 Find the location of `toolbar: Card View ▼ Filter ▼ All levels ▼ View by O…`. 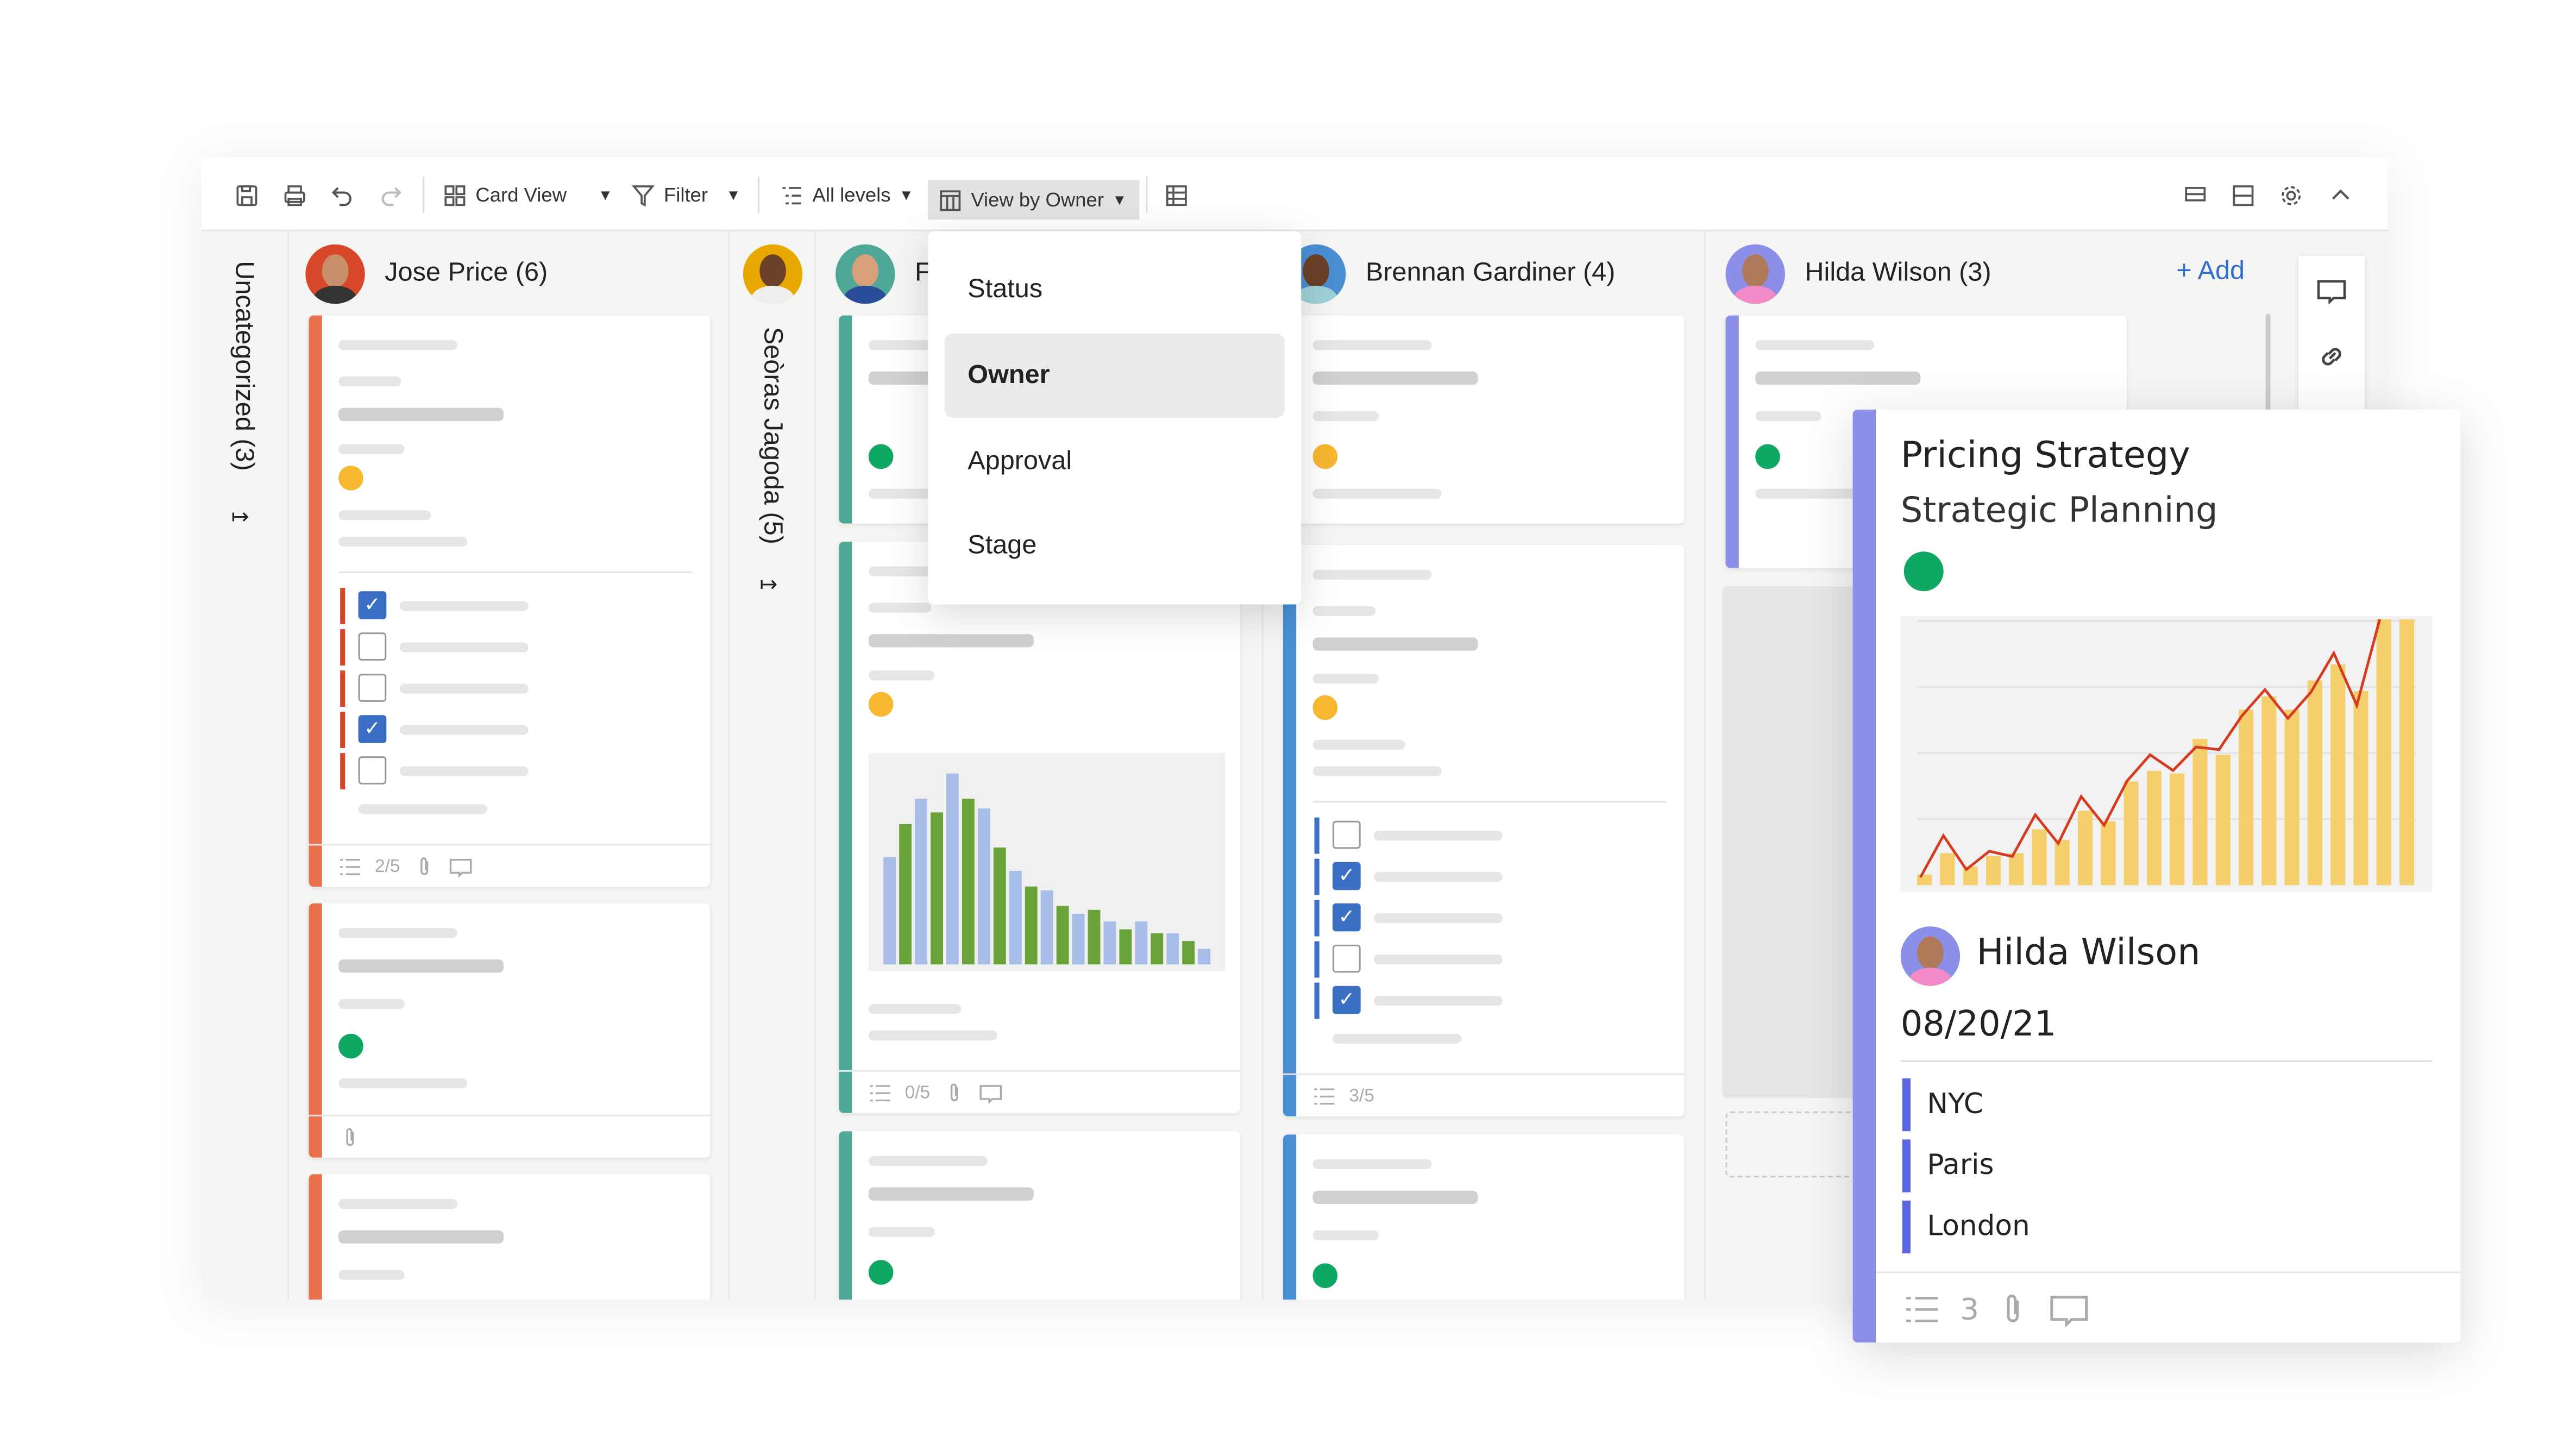

toolbar: Card View ▼ Filter ▼ All levels ▼ View by O… is located at coordinates (1294, 194).